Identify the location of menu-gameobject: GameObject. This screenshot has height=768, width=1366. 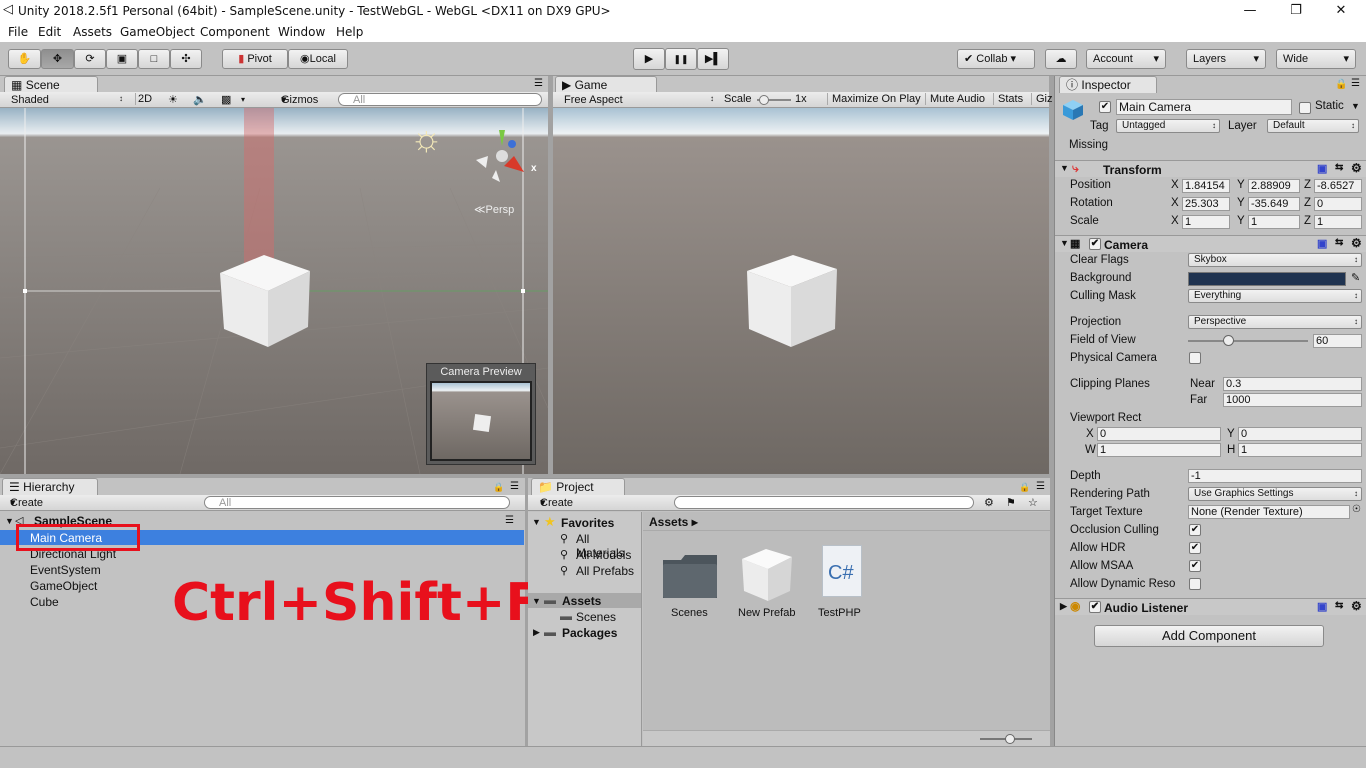
(157, 32).